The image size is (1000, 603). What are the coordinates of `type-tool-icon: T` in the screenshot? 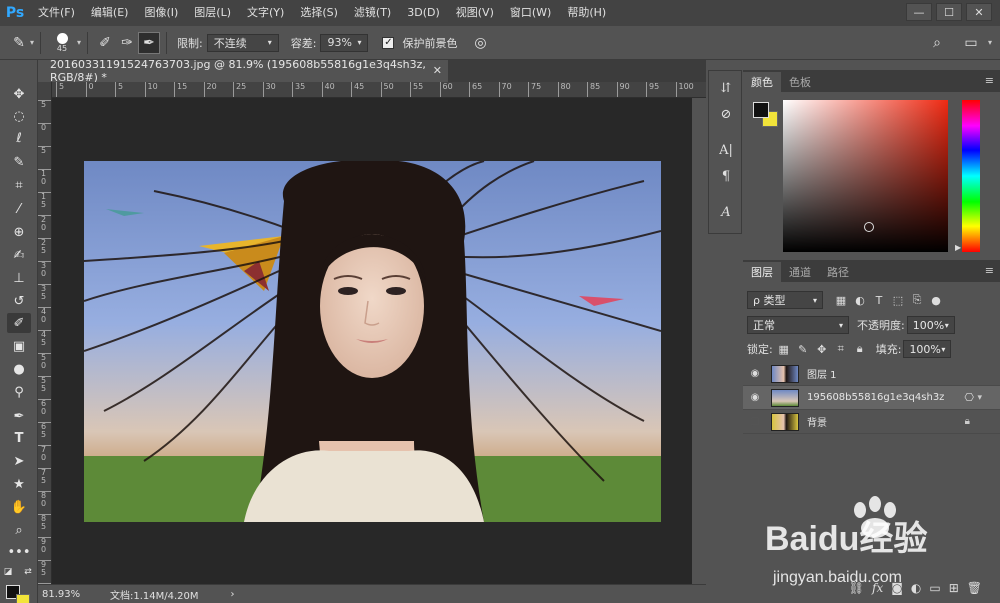 It's located at (19, 438).